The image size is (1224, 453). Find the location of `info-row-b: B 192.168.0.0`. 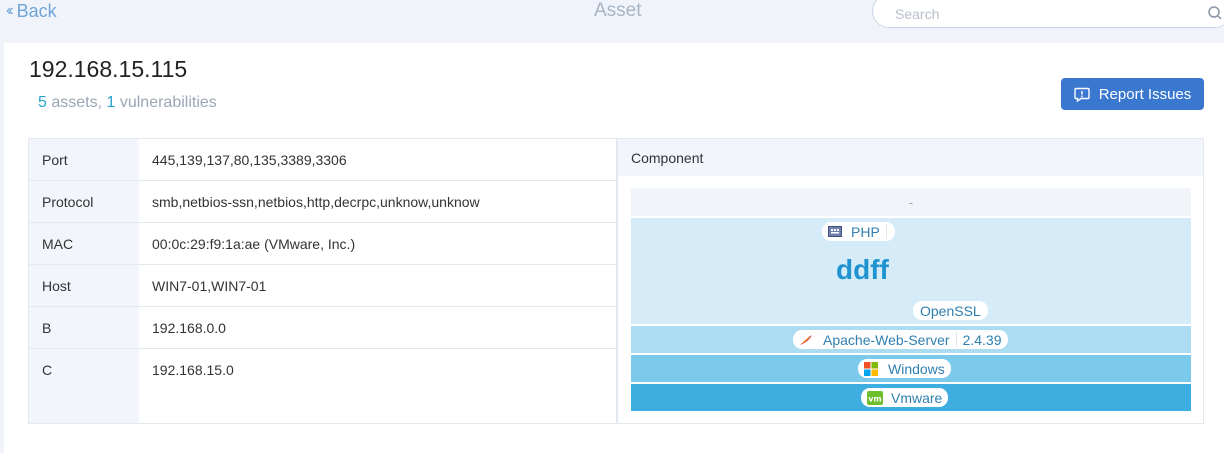

info-row-b: B 192.168.0.0 is located at coordinates (322, 328).